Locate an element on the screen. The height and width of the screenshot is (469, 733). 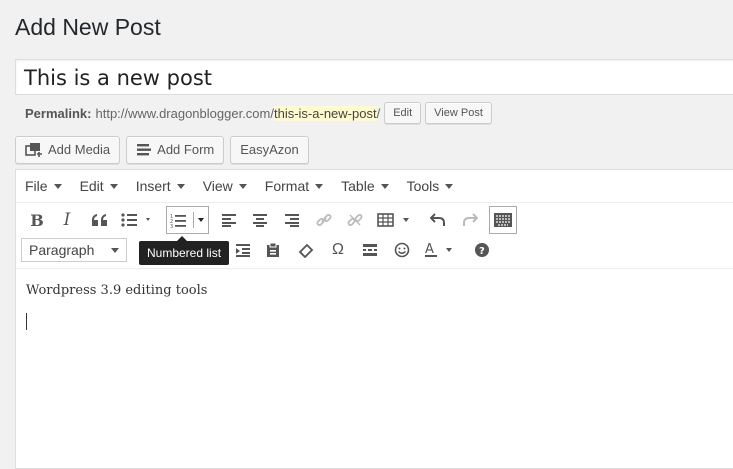
format-select-value: Paragraph is located at coordinates (62, 250).